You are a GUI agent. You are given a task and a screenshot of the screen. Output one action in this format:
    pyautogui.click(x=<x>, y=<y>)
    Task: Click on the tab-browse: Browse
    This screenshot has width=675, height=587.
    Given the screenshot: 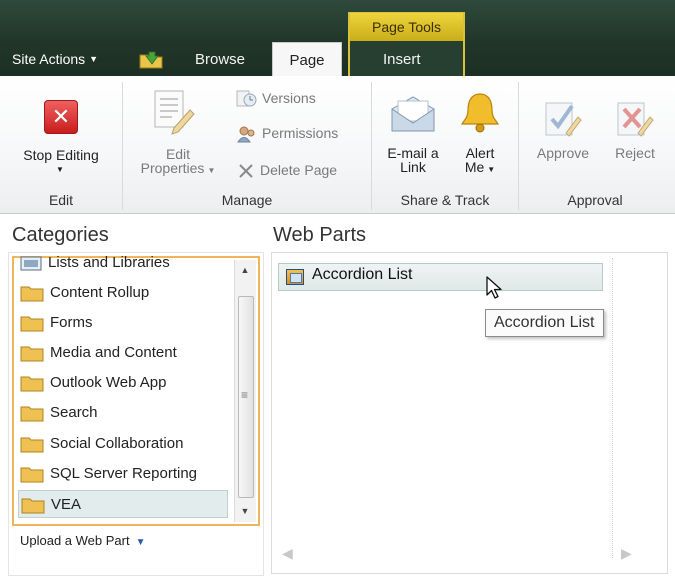 What is the action you would take?
    pyautogui.click(x=220, y=60)
    